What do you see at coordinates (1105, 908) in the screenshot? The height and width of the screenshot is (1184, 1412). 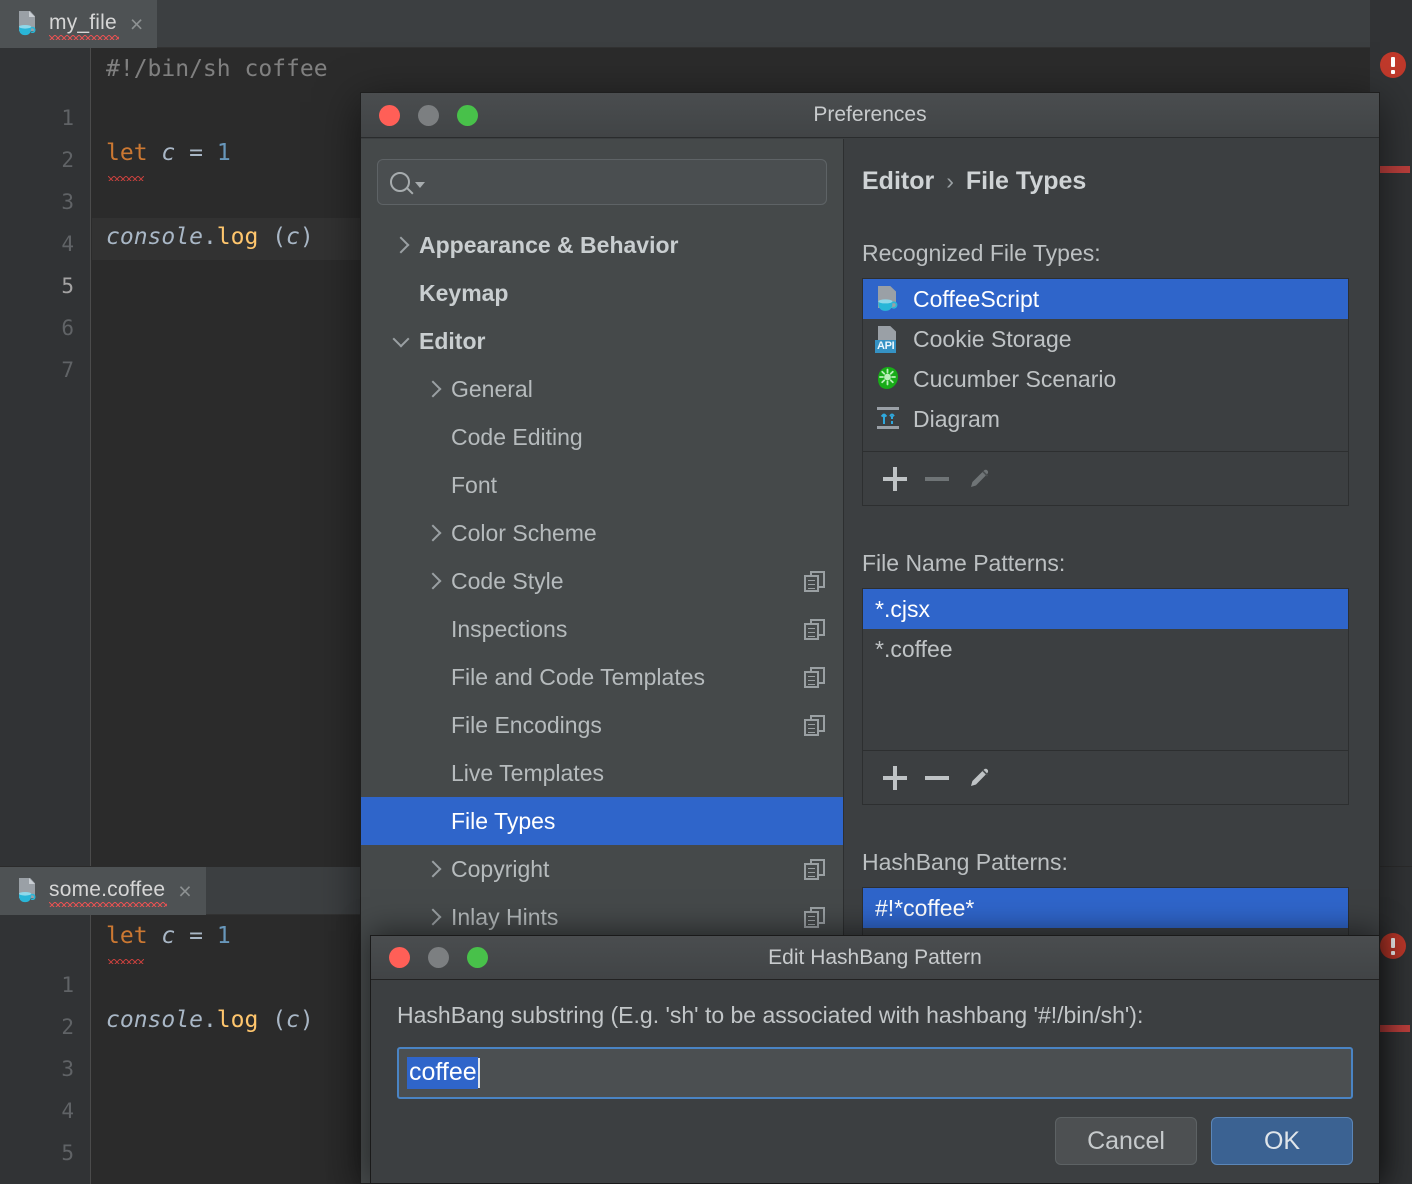 I see `hashbang-pattern-row: #!*coffee*` at bounding box center [1105, 908].